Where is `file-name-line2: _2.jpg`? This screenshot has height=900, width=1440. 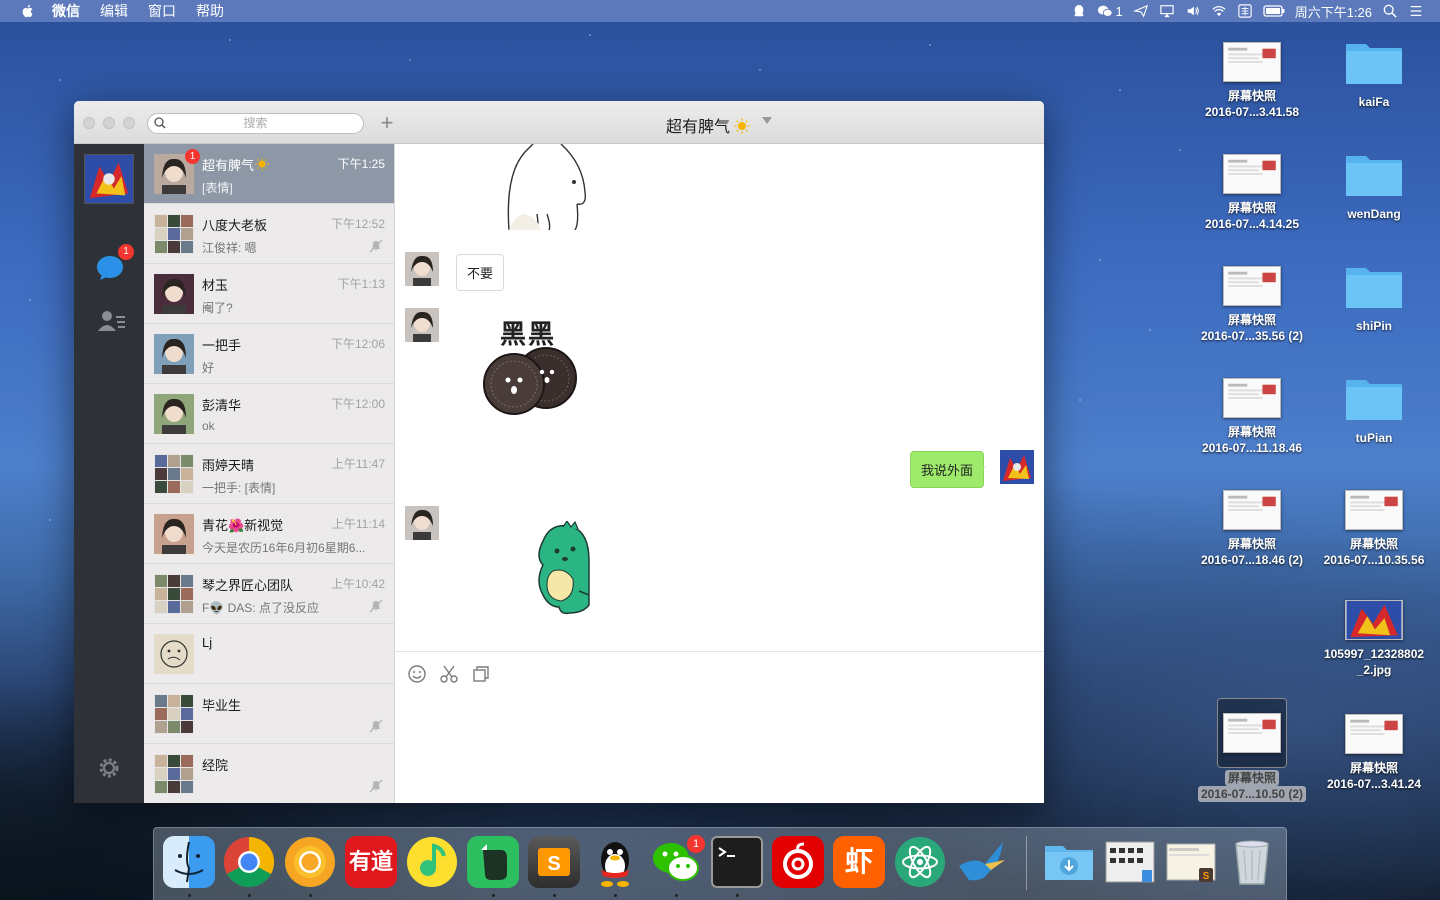 file-name-line2: _2.jpg is located at coordinates (1374, 670).